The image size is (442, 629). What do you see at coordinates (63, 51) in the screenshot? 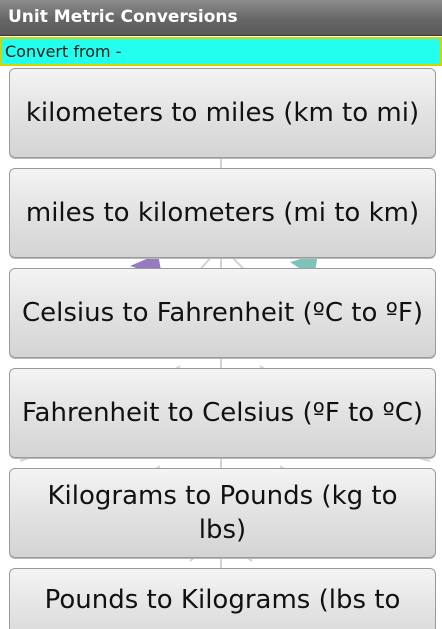
I see `convert-from-label: Convert from -` at bounding box center [63, 51].